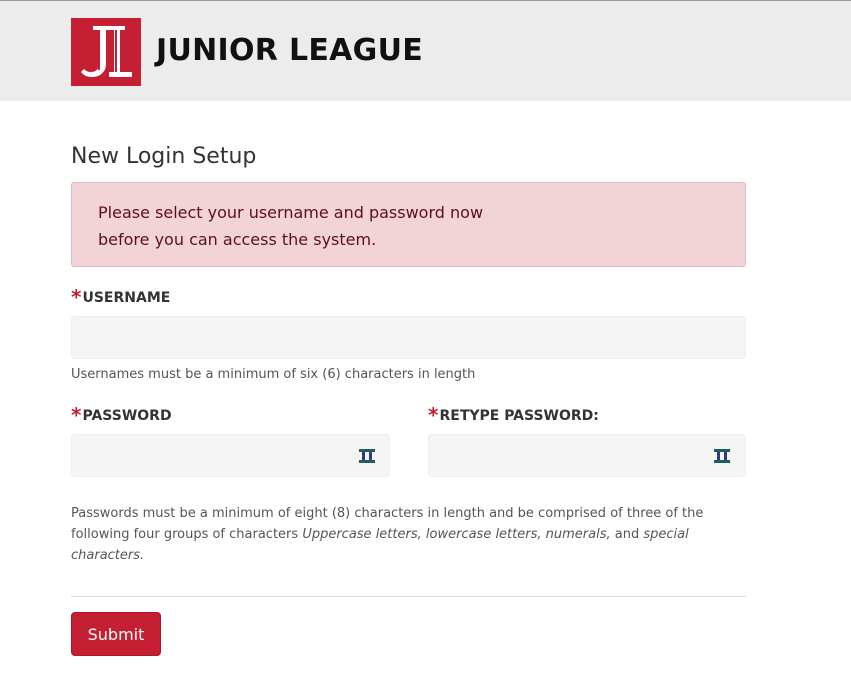  What do you see at coordinates (587, 455) in the screenshot?
I see `retype-password-input` at bounding box center [587, 455].